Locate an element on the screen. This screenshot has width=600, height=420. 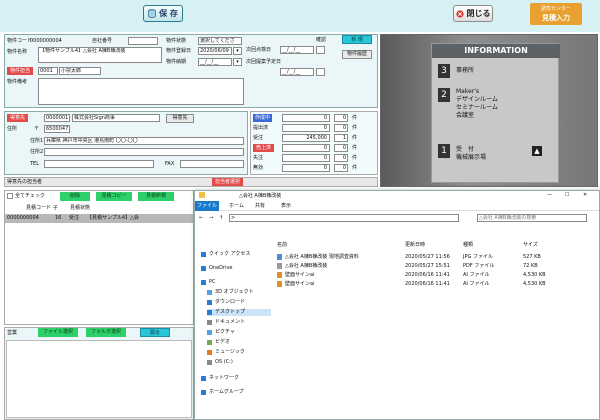
delete-button: 削除 is located at coordinates (75, 196).